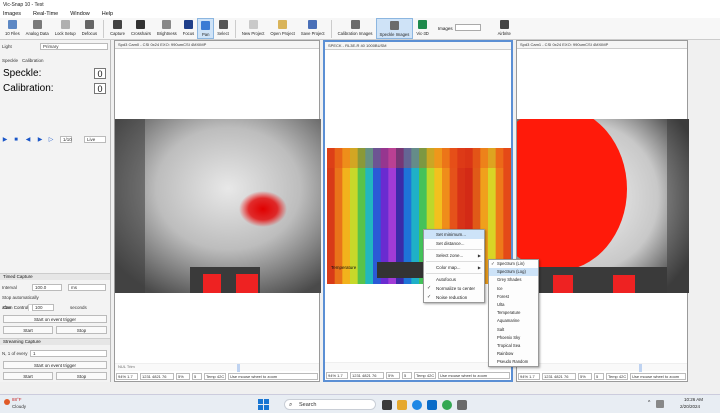 Image resolution: width=720 pixels, height=413 pixels. What do you see at coordinates (253, 28) in the screenshot?
I see `new-project-button: New Project` at bounding box center [253, 28].